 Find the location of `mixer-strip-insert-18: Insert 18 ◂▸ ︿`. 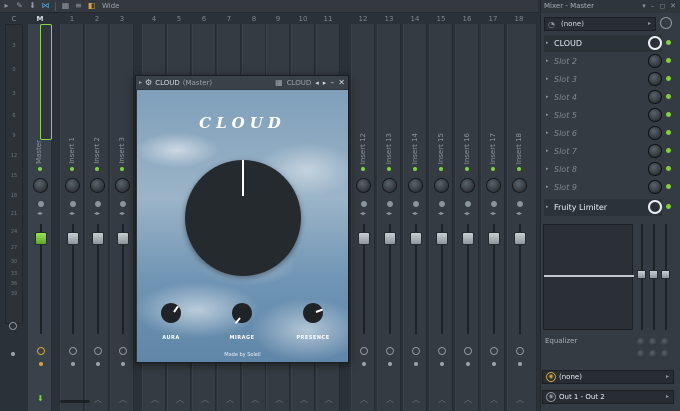

mixer-strip-insert-18: Insert 18 ◂▸ ︿ is located at coordinates (522, 217).